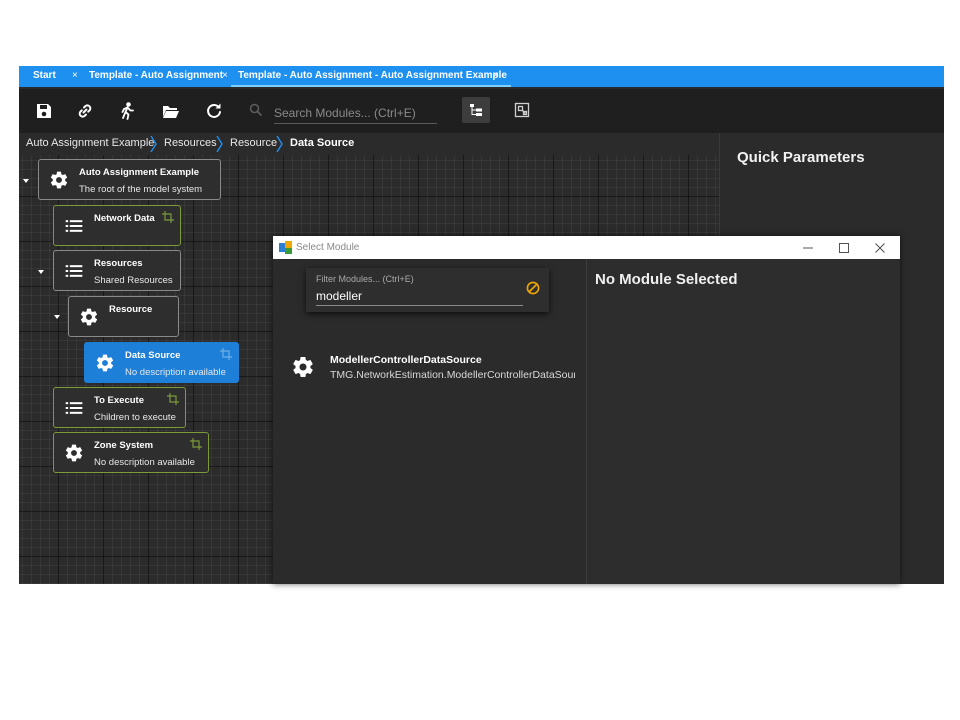 The width and height of the screenshot is (960, 720). I want to click on clear-filter-icon, so click(533, 288).